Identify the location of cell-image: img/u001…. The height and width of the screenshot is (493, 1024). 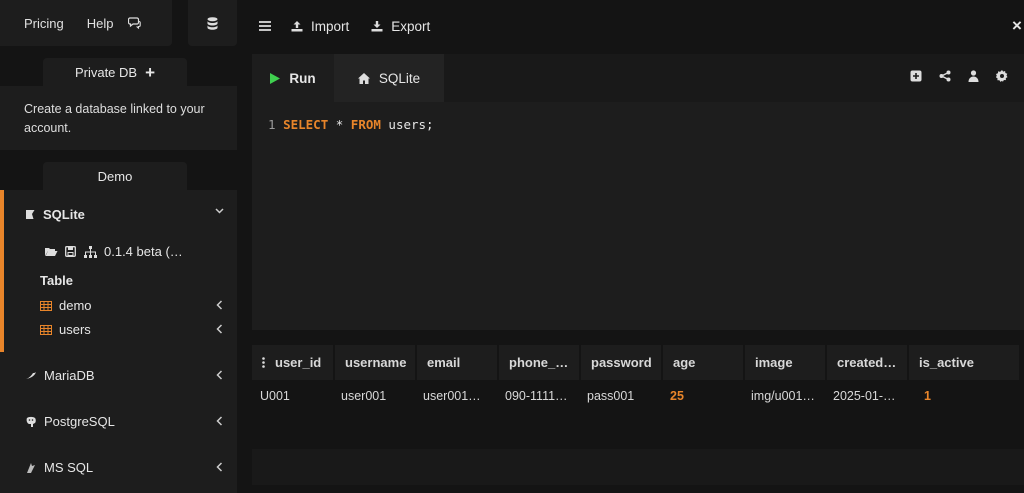
(785, 396).